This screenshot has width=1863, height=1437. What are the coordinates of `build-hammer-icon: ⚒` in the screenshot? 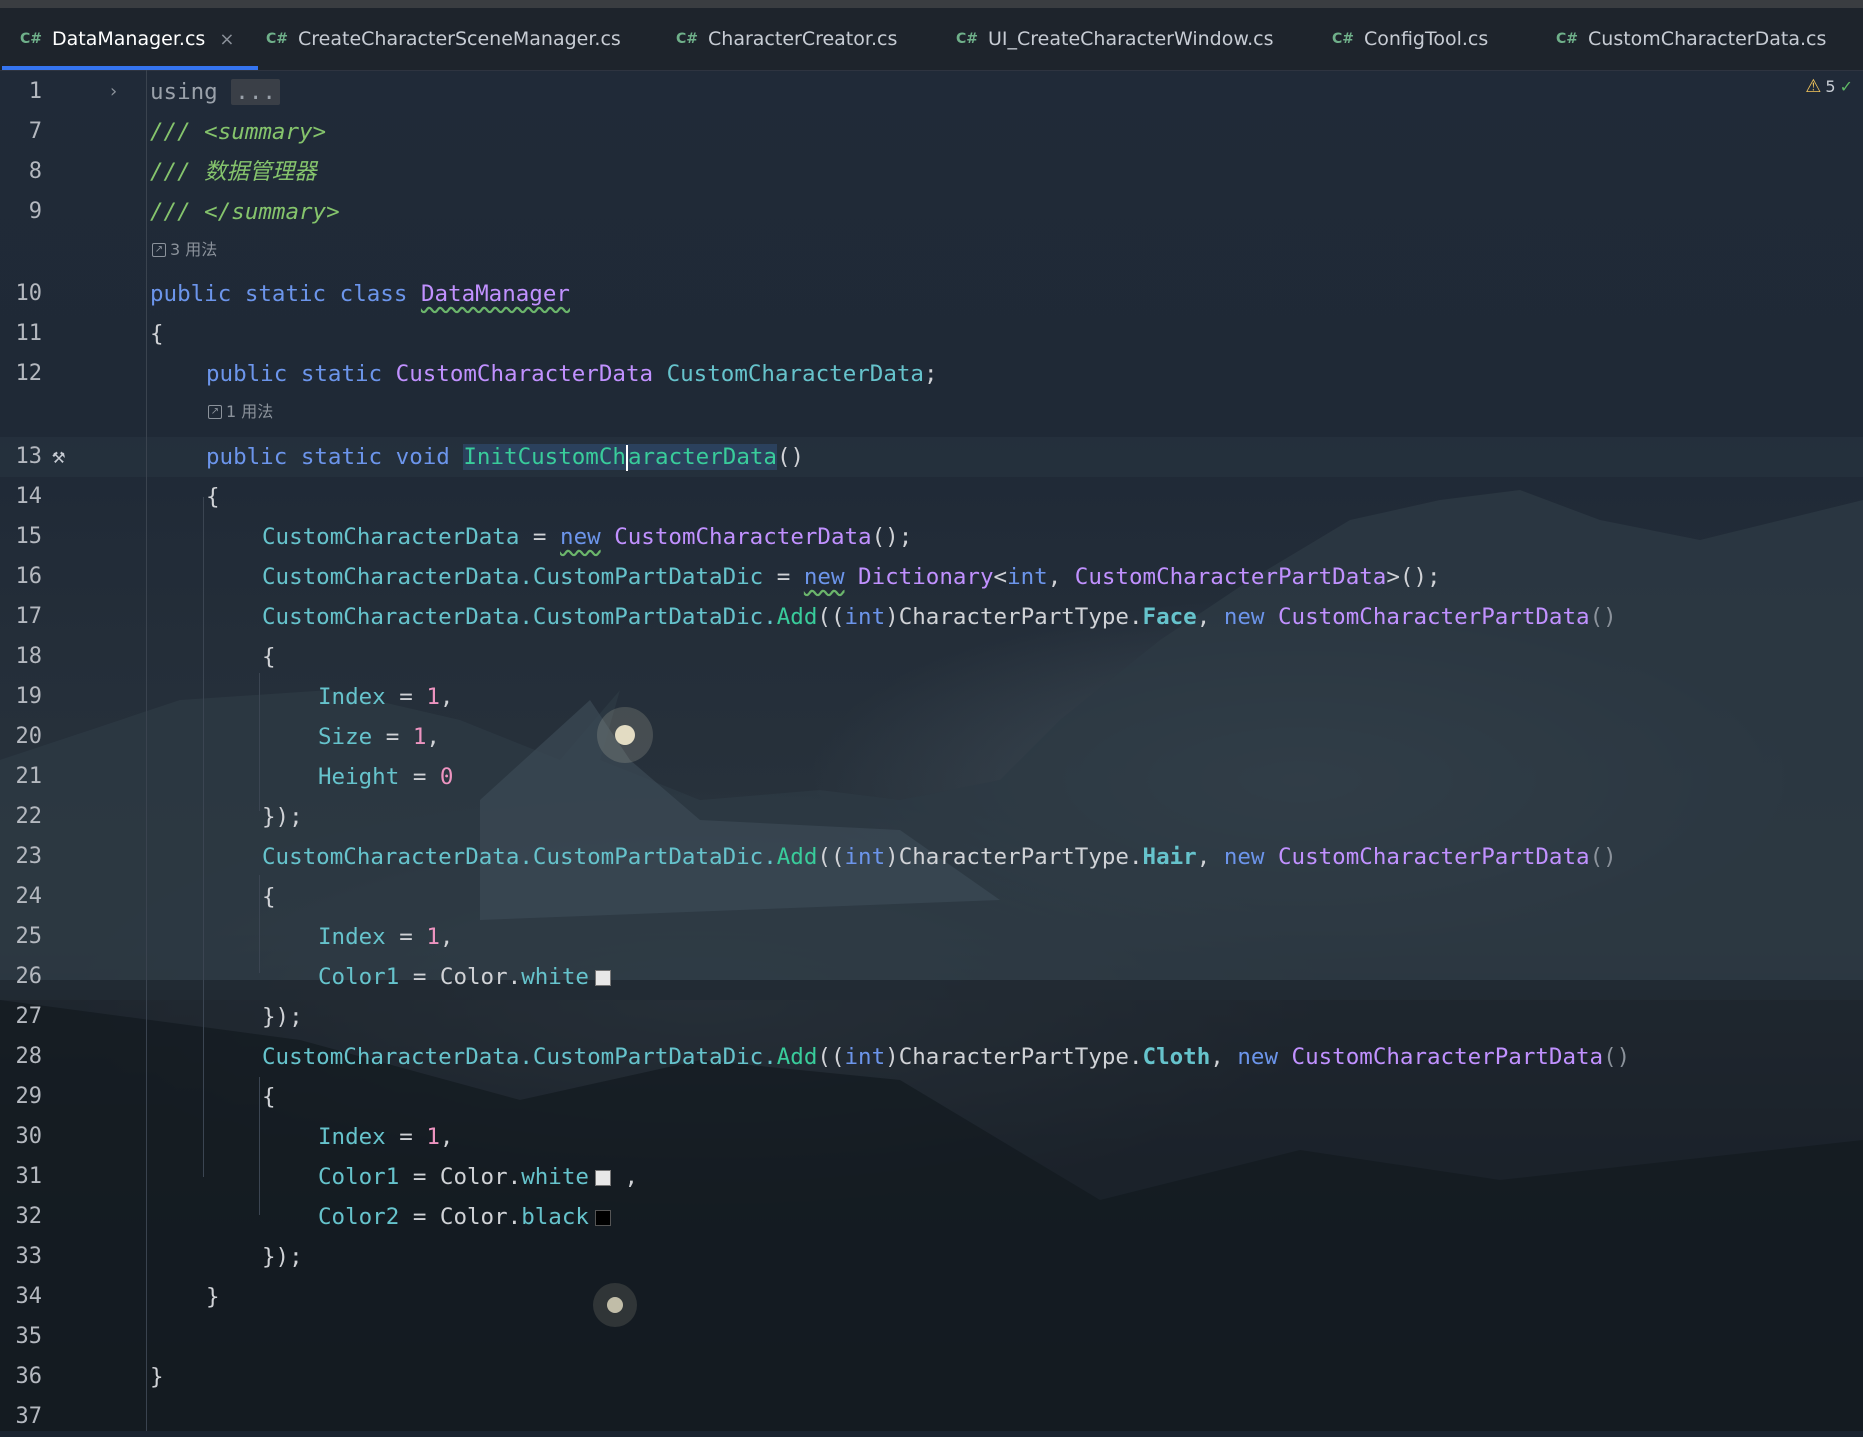 It's located at (58, 457).